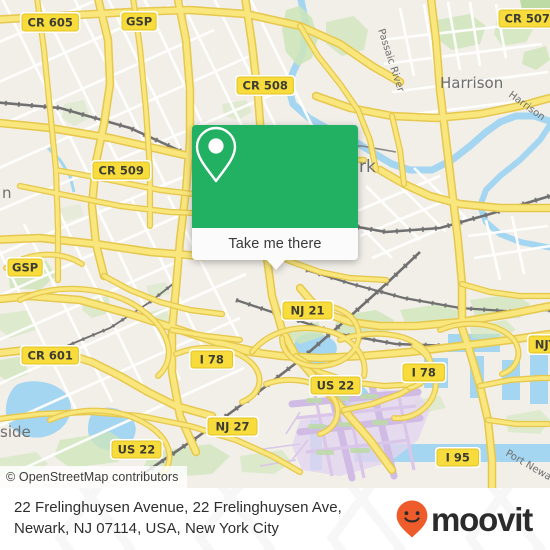 The image size is (550, 550). I want to click on take-me-there-label: Take me there, so click(275, 244).